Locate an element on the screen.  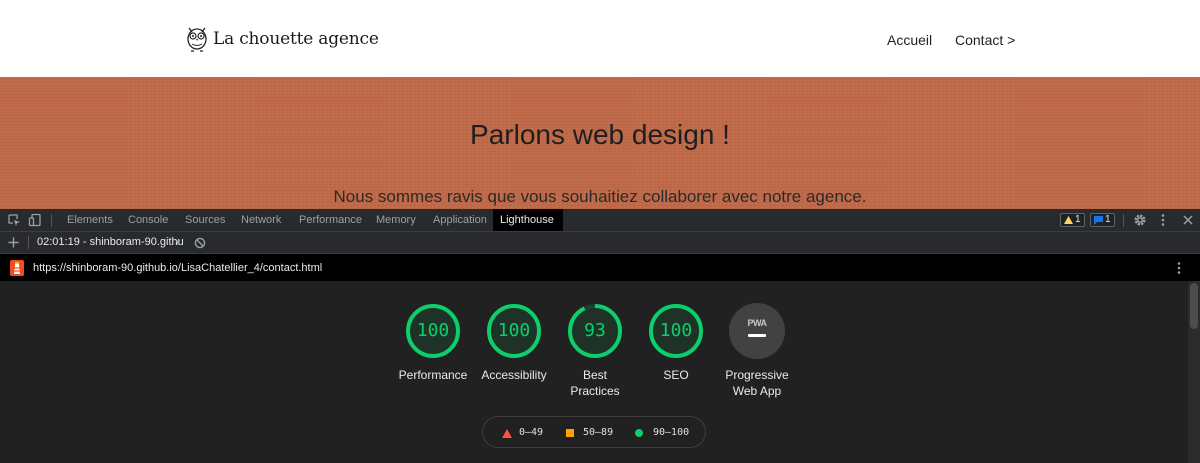
message-icon is located at coordinates (1098, 220).